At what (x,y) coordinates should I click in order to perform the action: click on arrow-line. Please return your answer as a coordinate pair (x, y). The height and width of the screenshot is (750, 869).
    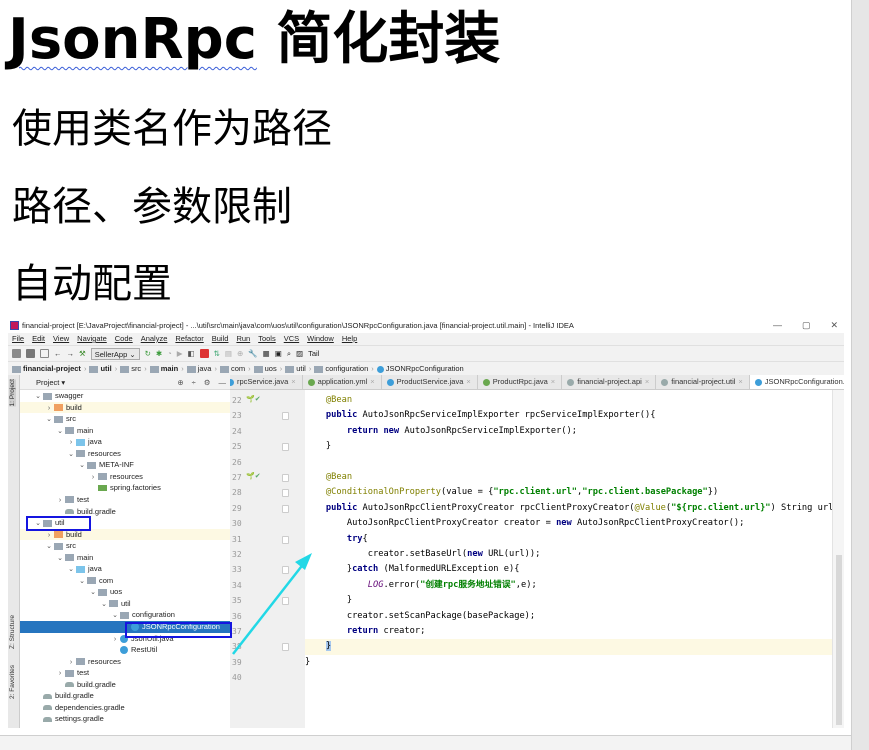
    Looking at the image, I should click on (270, 606).